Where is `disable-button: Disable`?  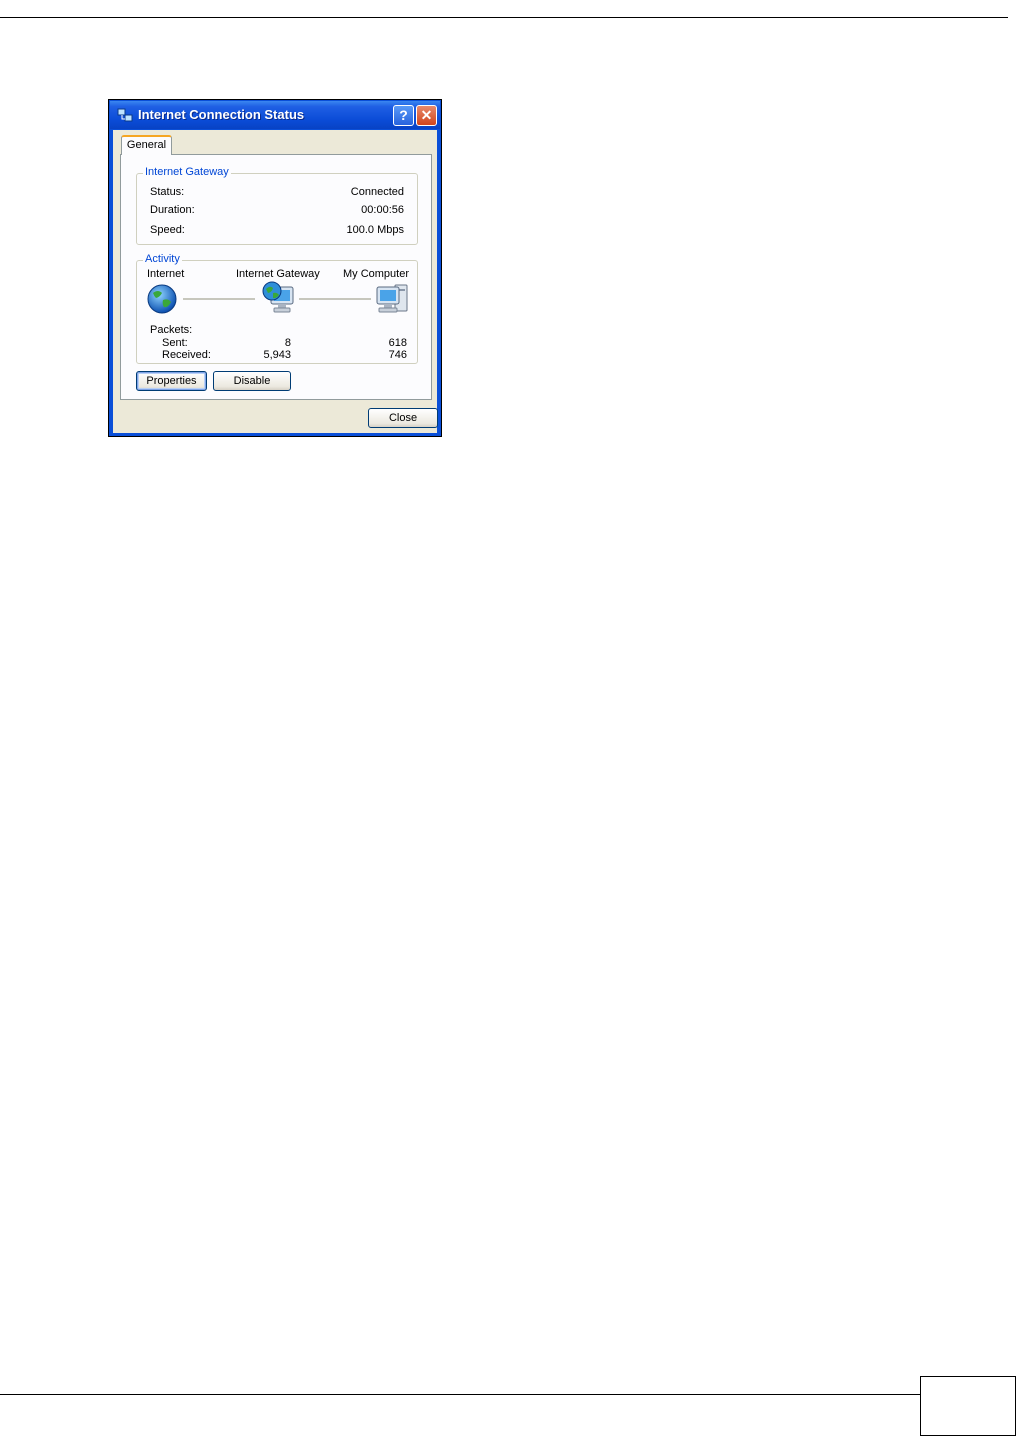
disable-button: Disable is located at coordinates (252, 381).